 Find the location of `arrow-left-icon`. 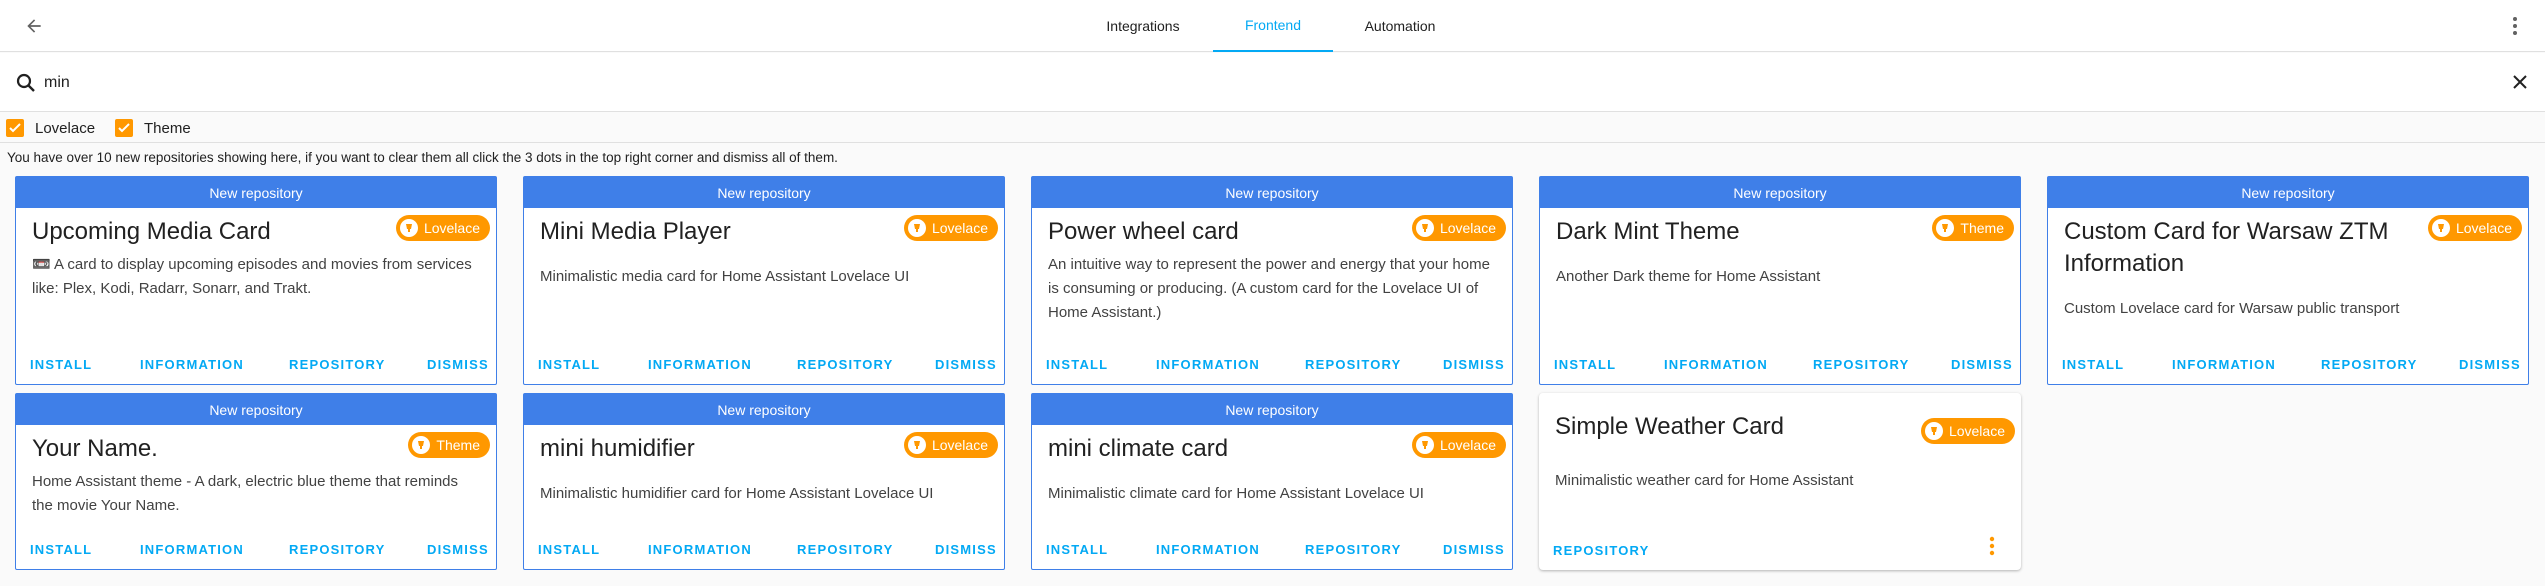

arrow-left-icon is located at coordinates (34, 26).